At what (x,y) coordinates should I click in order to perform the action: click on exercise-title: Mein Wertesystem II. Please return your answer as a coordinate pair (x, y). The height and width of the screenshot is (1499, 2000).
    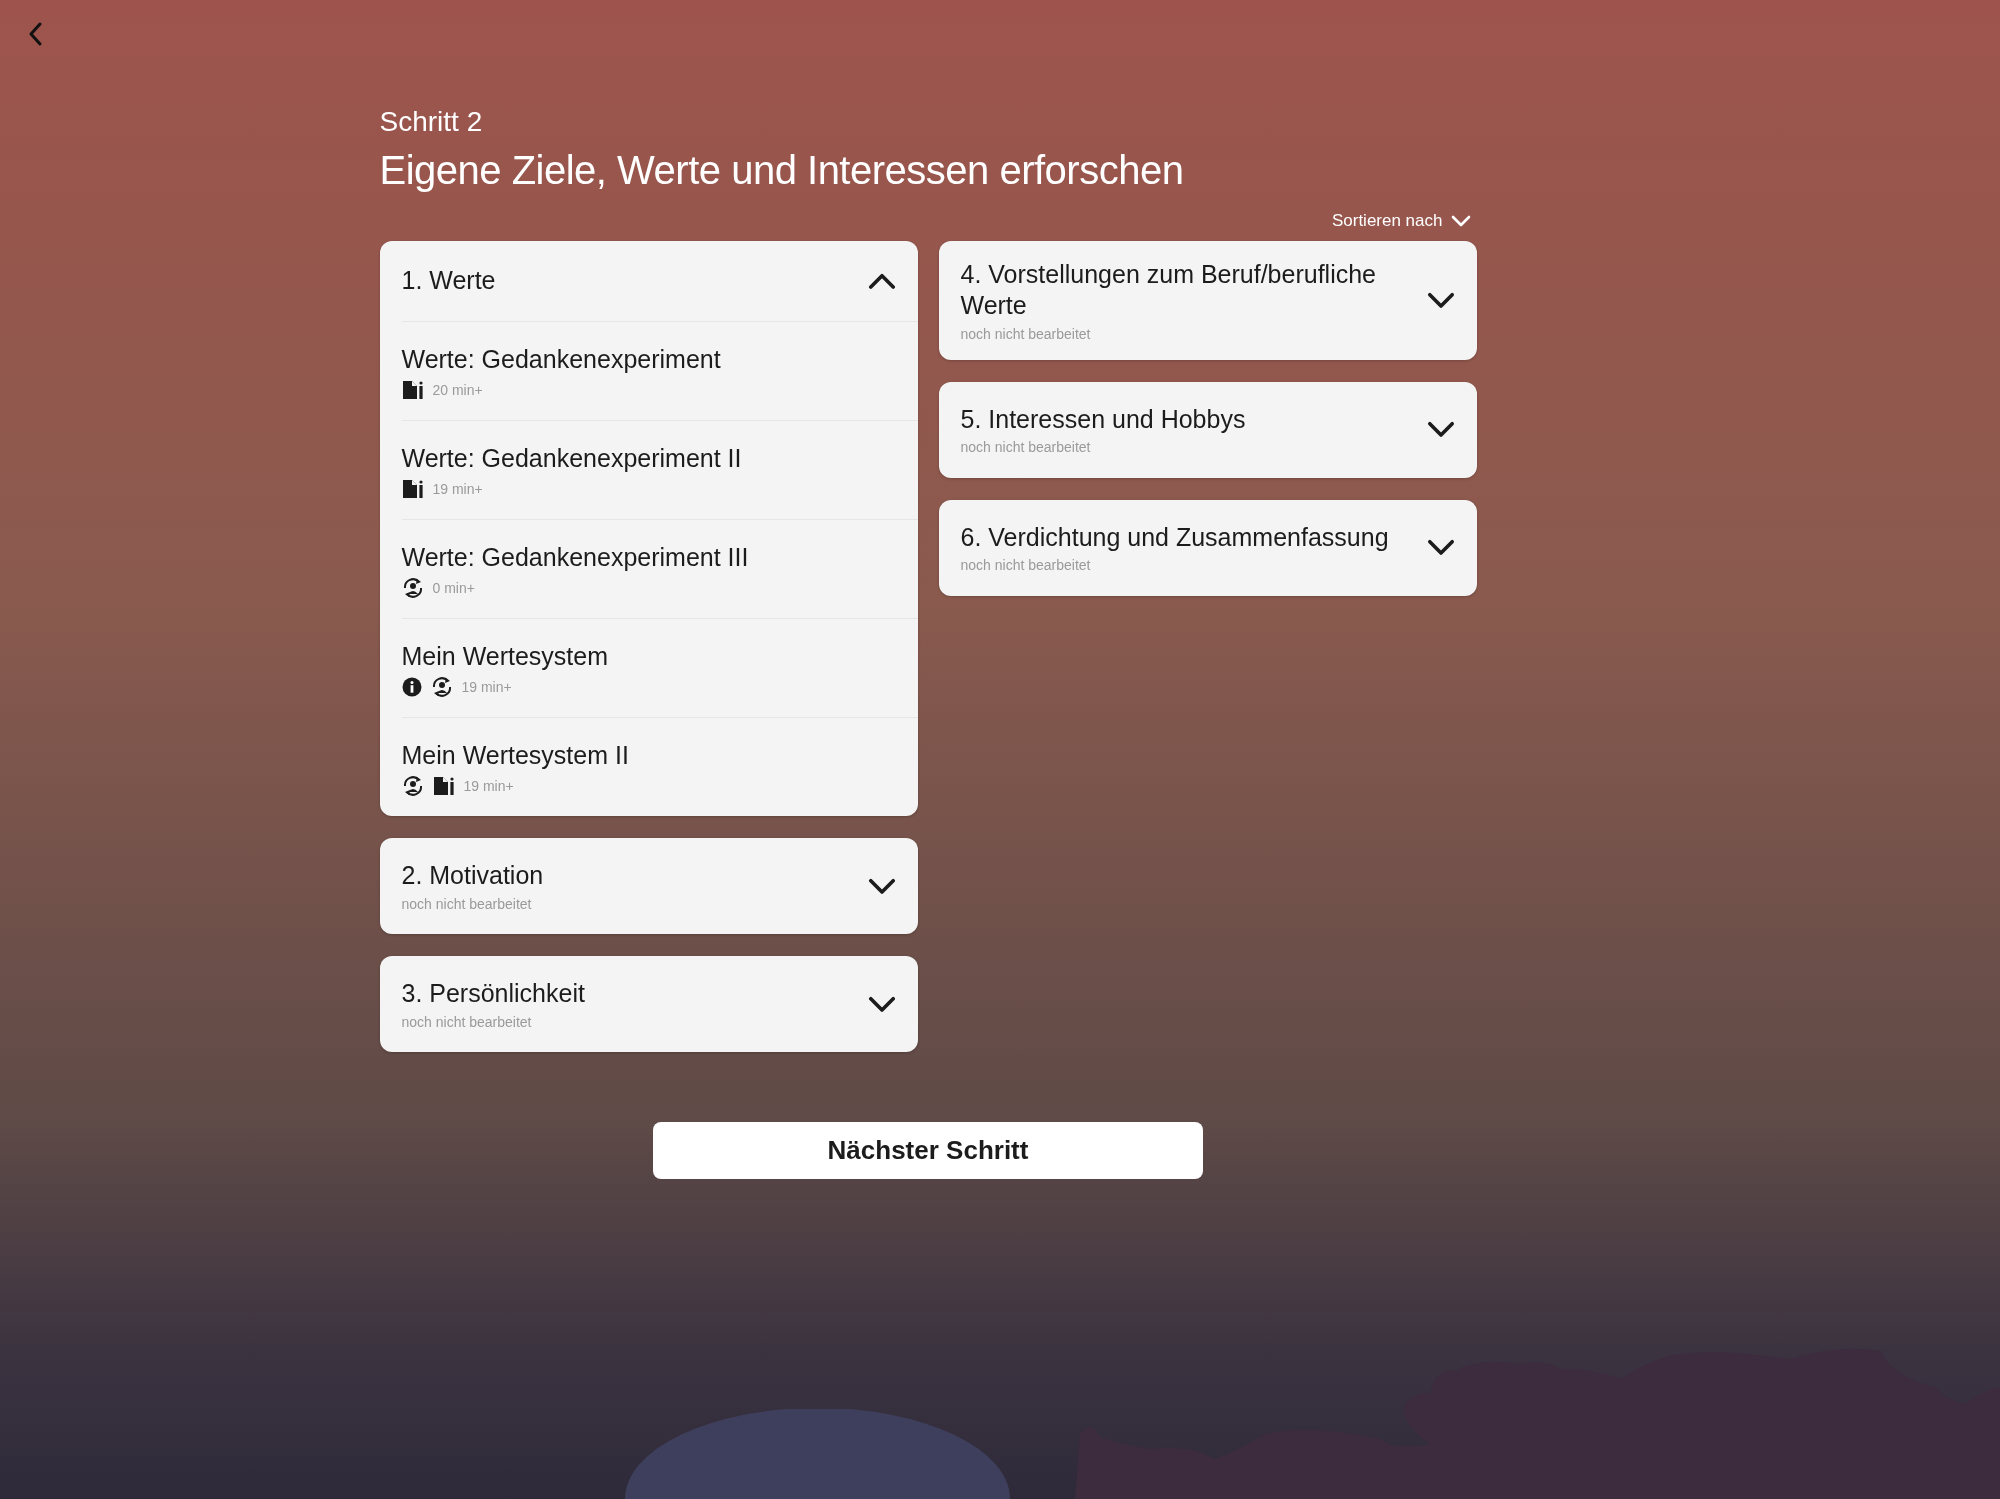
    Looking at the image, I should click on (659, 755).